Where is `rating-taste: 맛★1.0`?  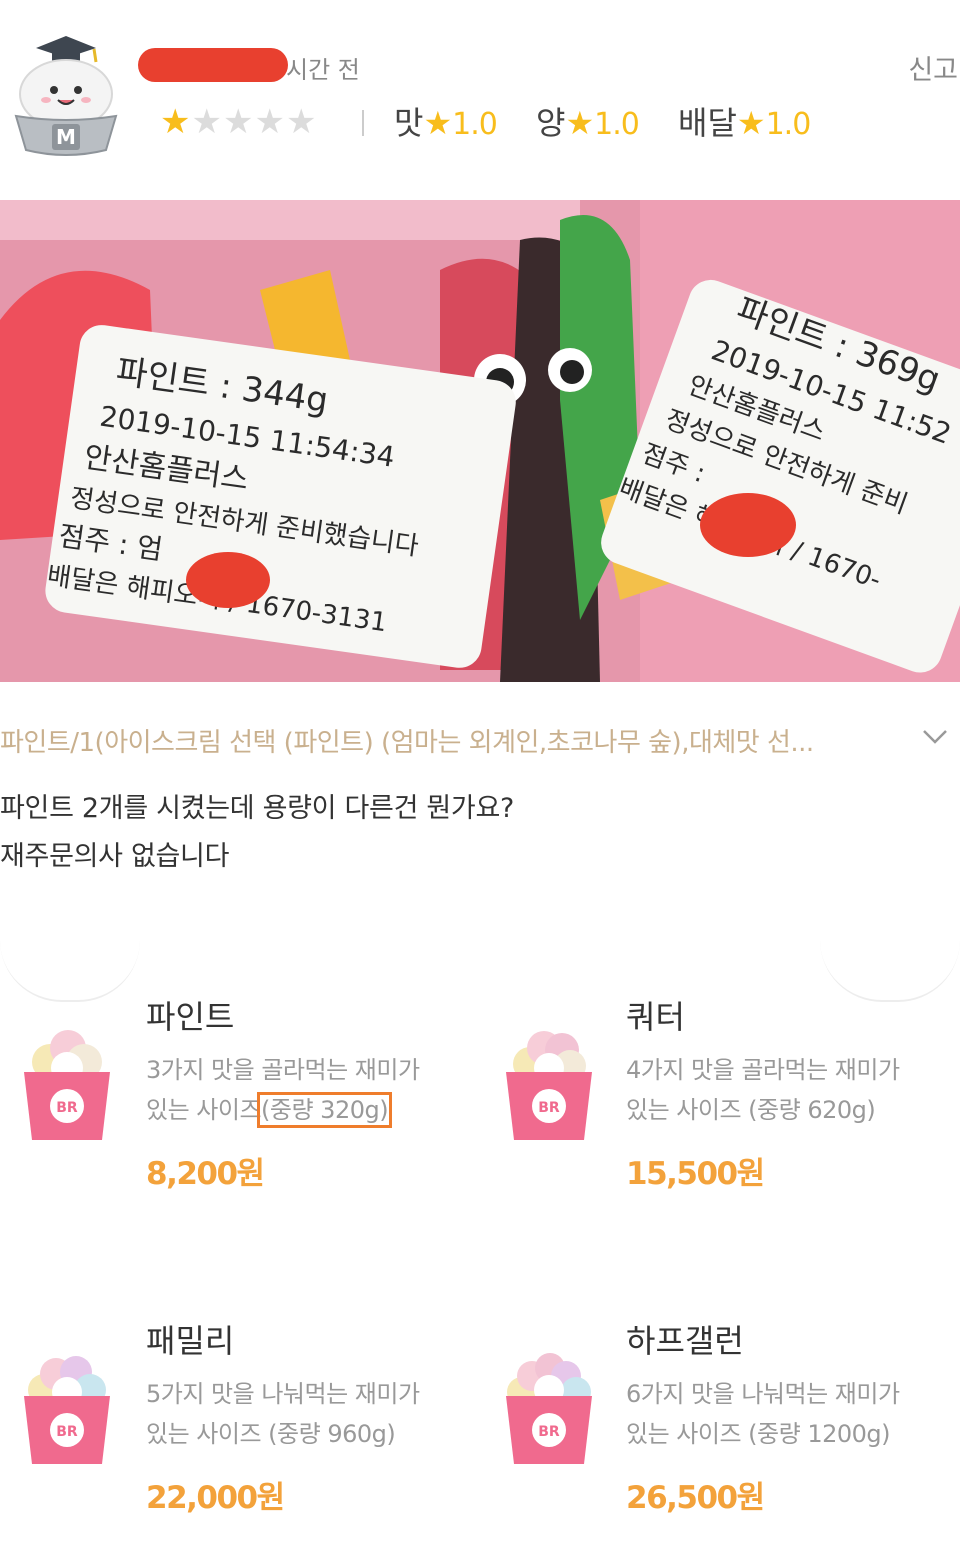 rating-taste: 맛★1.0 is located at coordinates (446, 121).